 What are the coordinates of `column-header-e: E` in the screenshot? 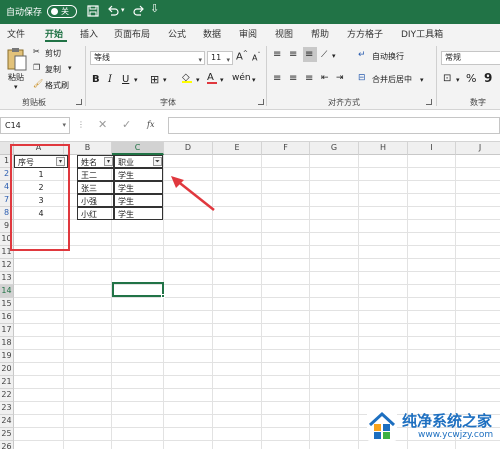 It's located at (237, 148).